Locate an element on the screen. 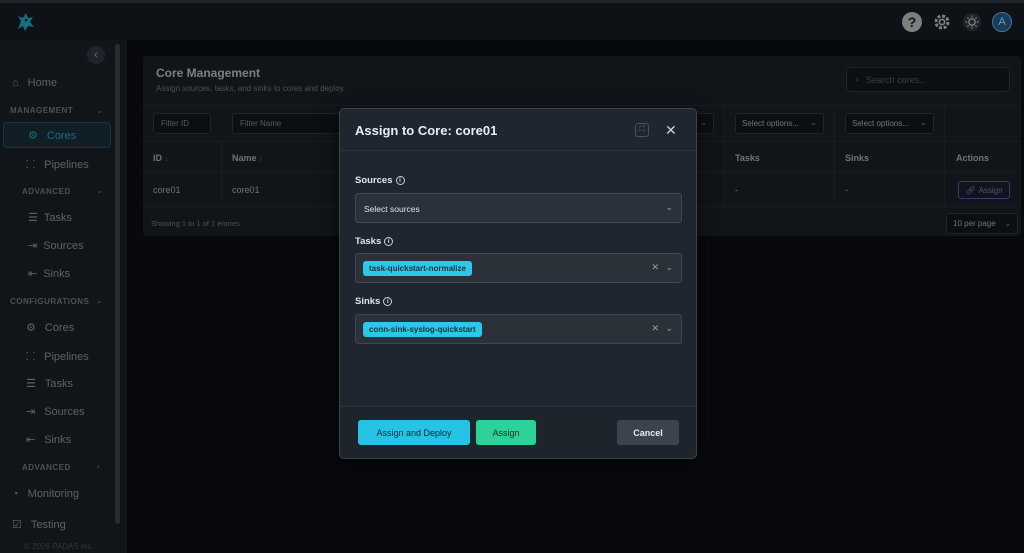 The height and width of the screenshot is (553, 1024). sources-label: Sources i is located at coordinates (380, 180).